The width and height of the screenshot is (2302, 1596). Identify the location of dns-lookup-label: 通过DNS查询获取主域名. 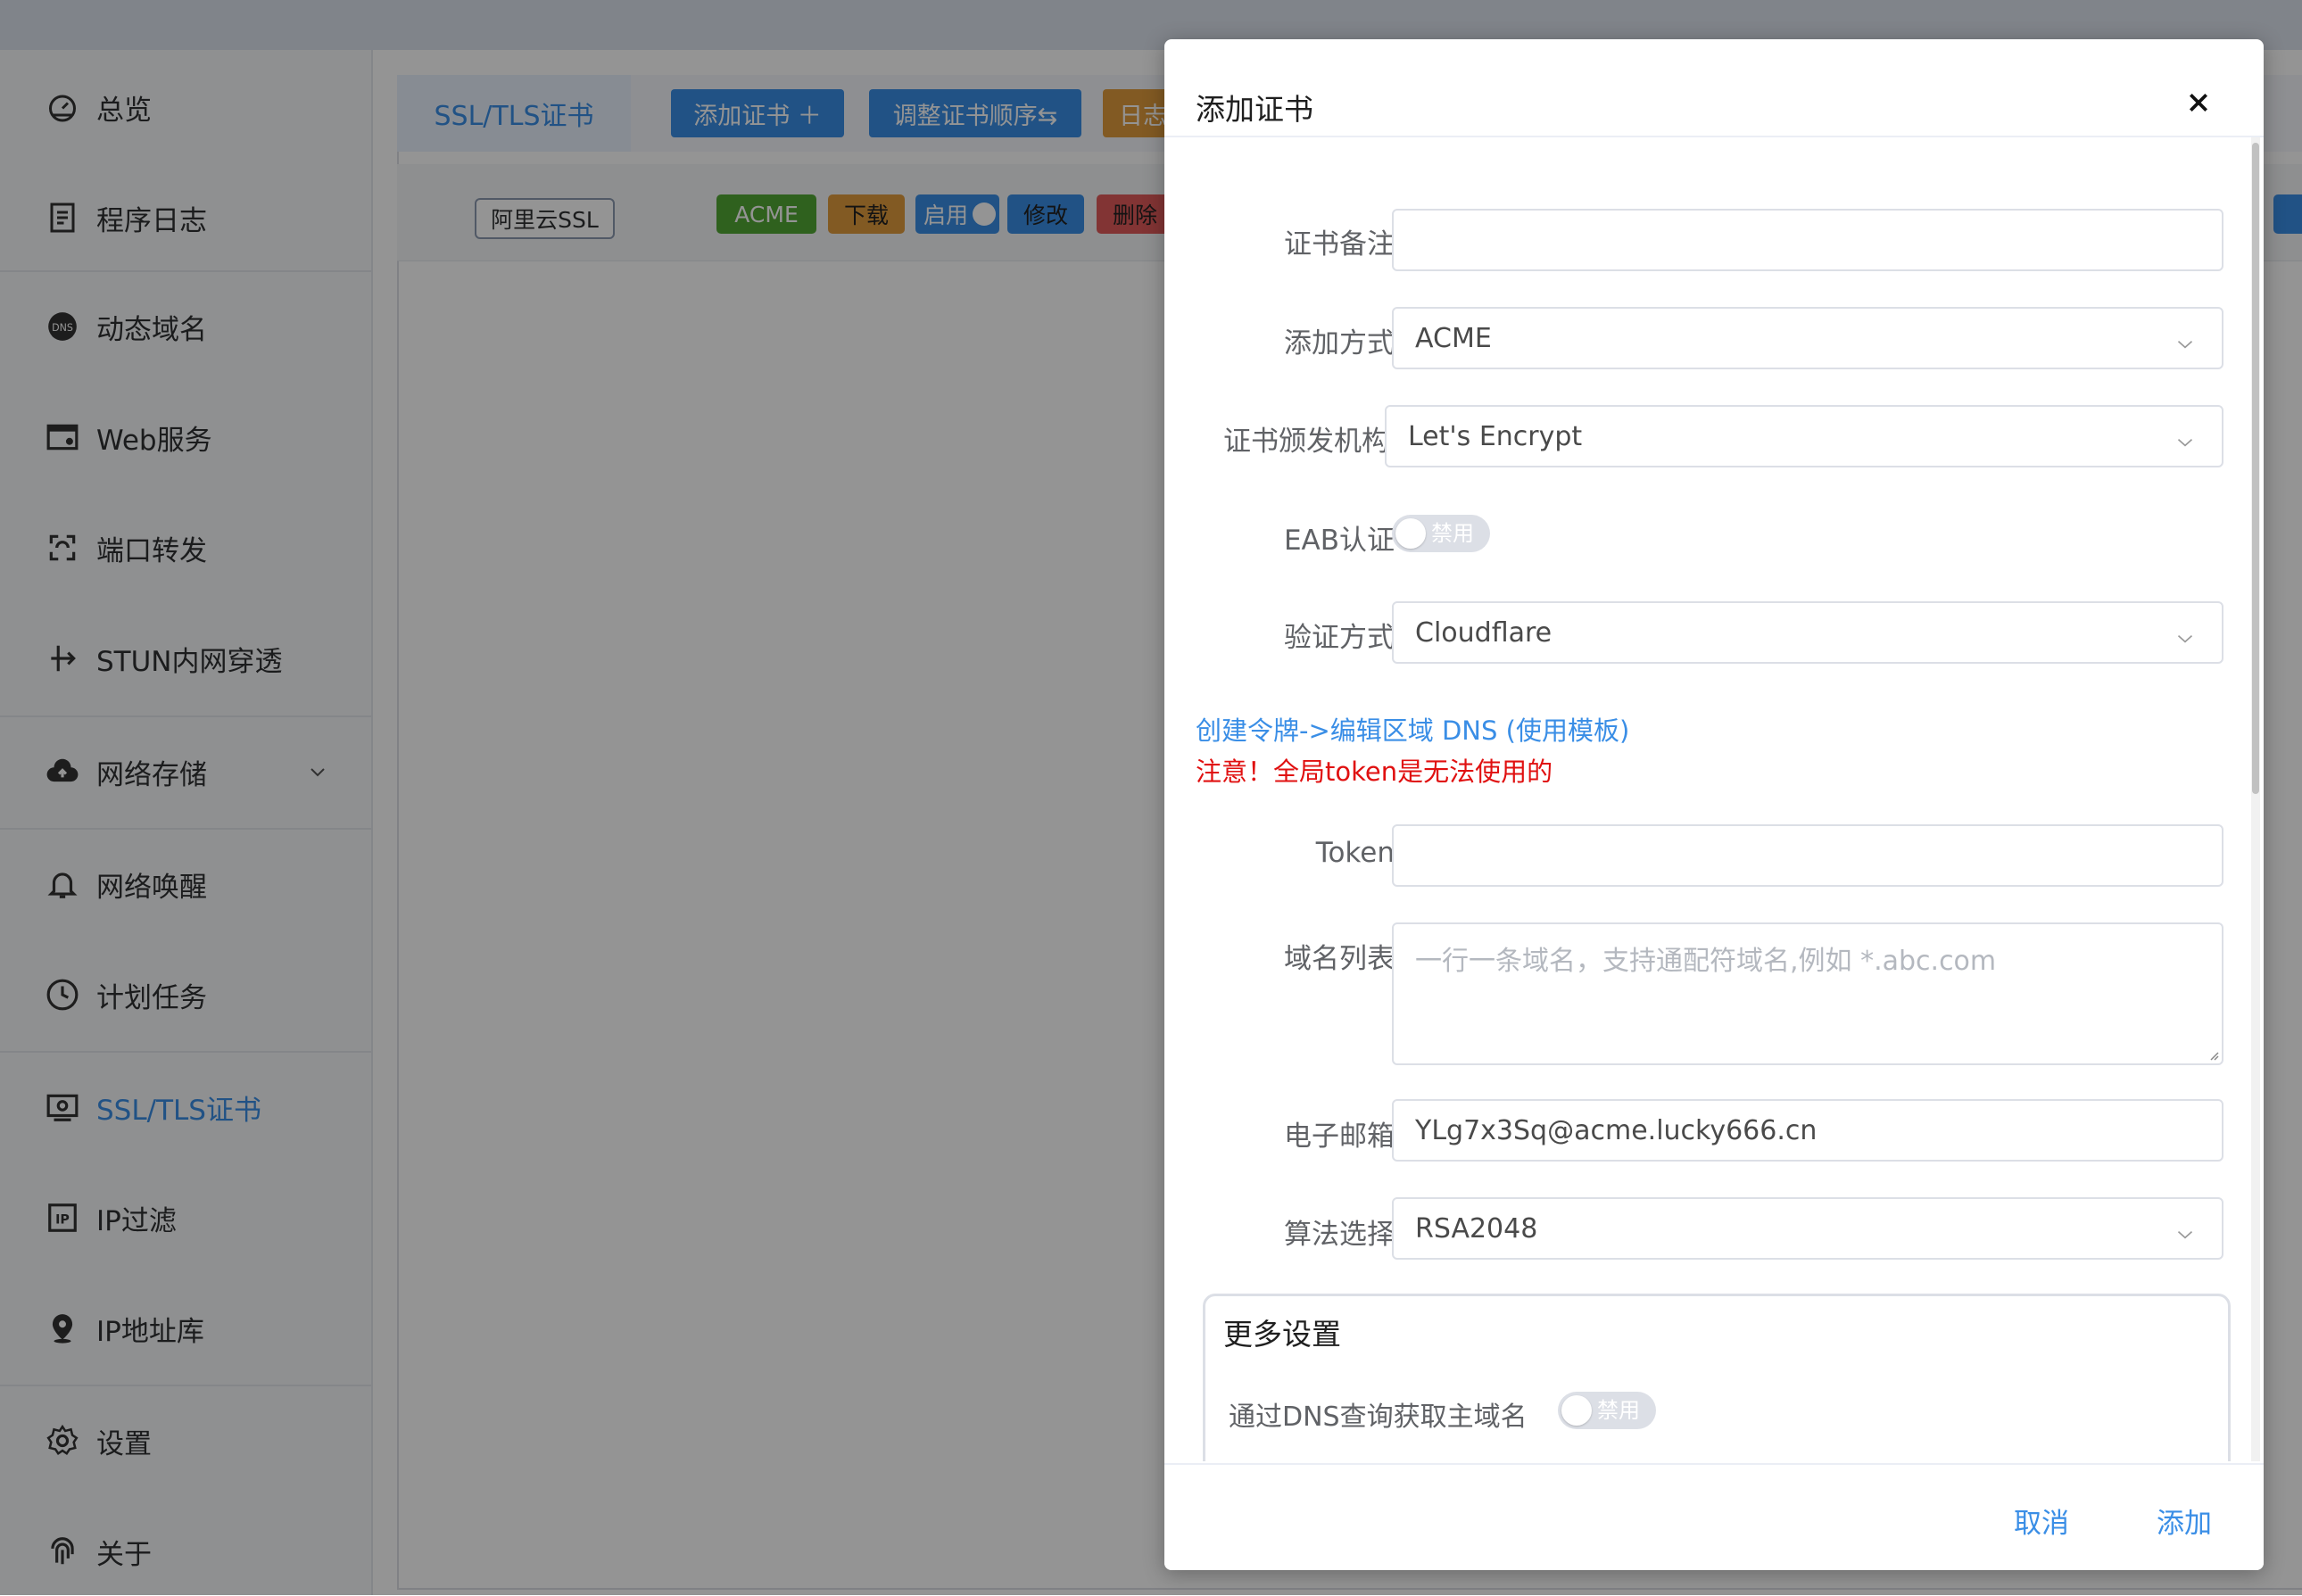
(1378, 1417).